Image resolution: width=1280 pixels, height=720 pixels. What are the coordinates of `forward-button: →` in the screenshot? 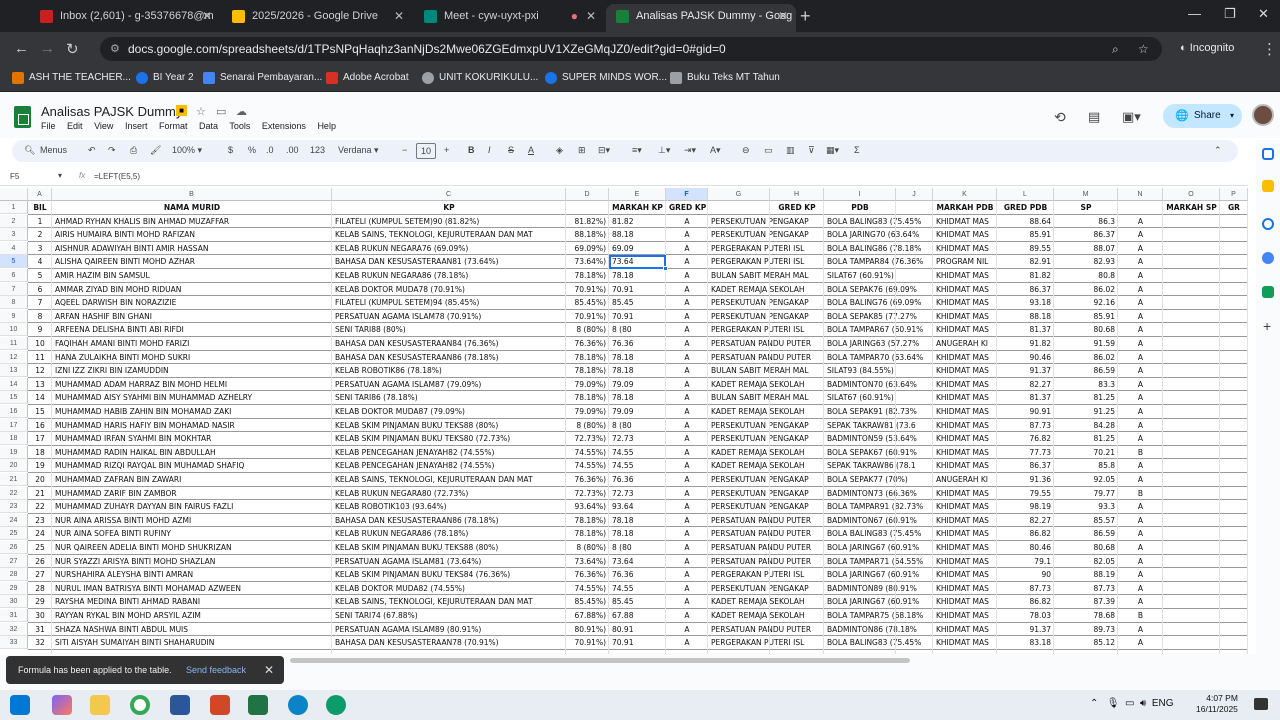 It's located at (47, 48).